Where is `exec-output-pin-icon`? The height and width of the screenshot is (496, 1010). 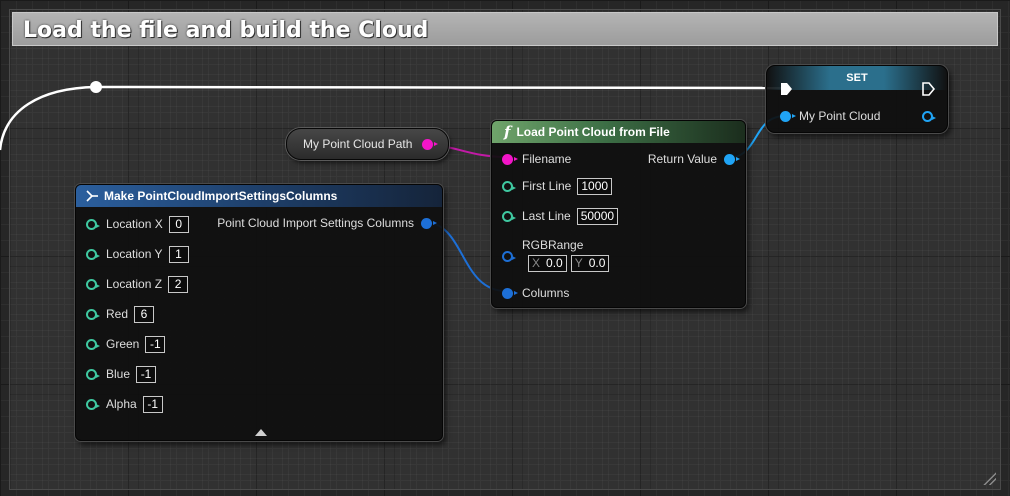
exec-output-pin-icon is located at coordinates (928, 89).